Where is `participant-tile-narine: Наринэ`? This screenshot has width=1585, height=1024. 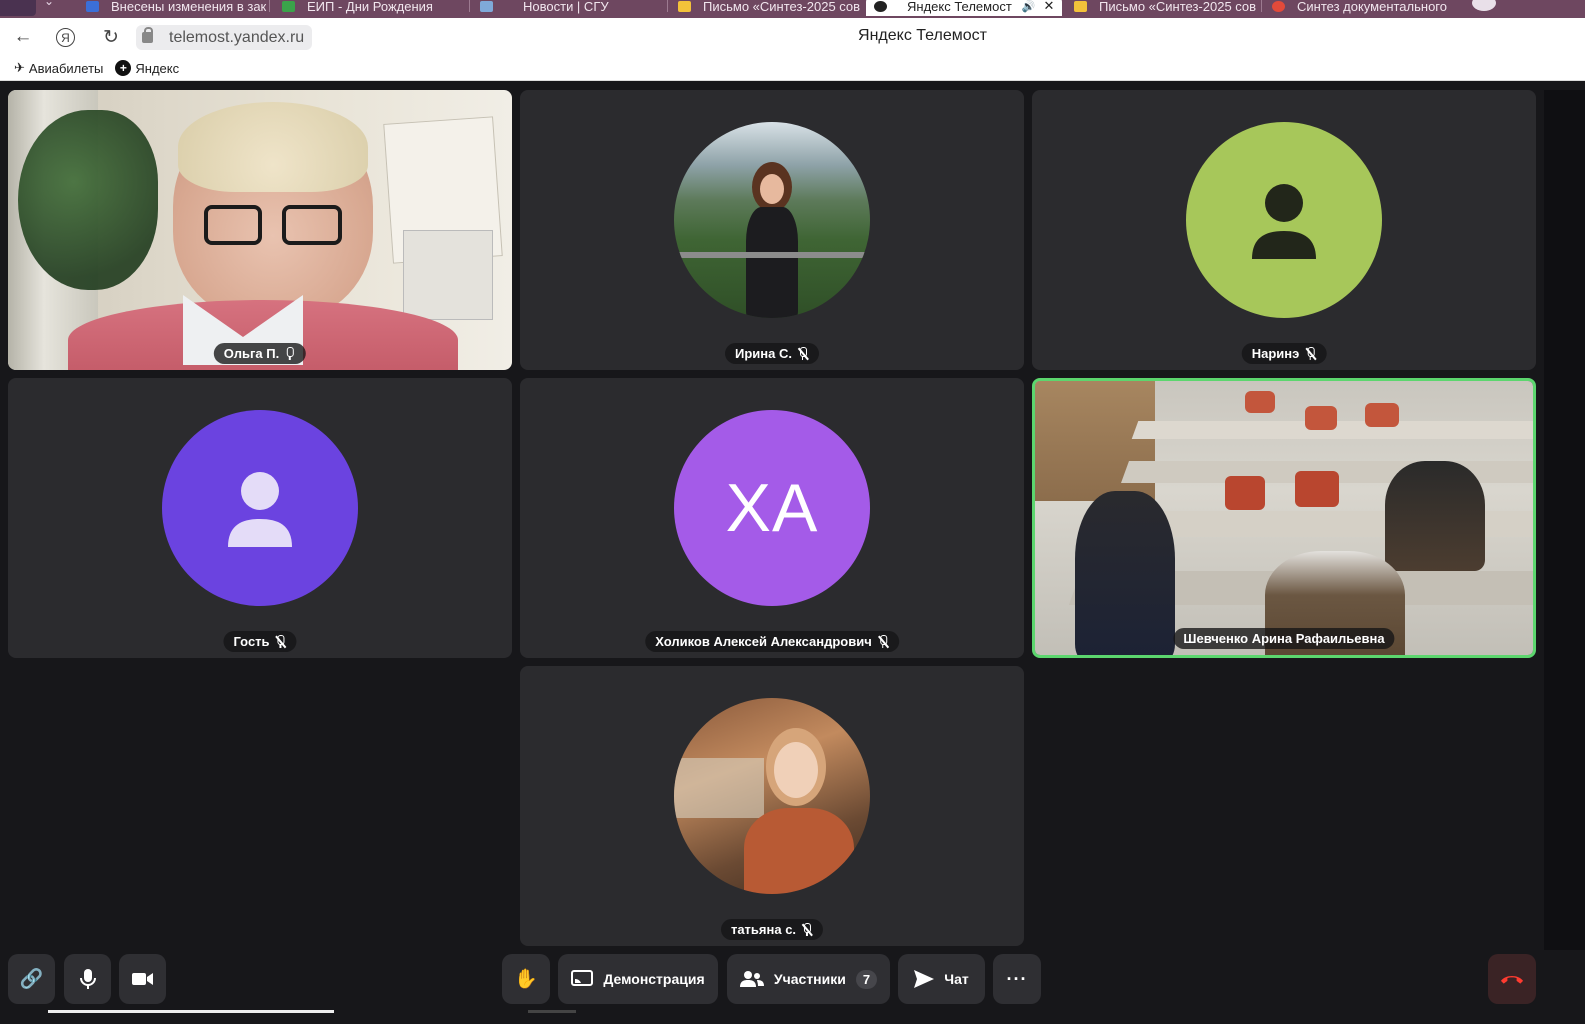 participant-tile-narine: Наринэ is located at coordinates (1284, 230).